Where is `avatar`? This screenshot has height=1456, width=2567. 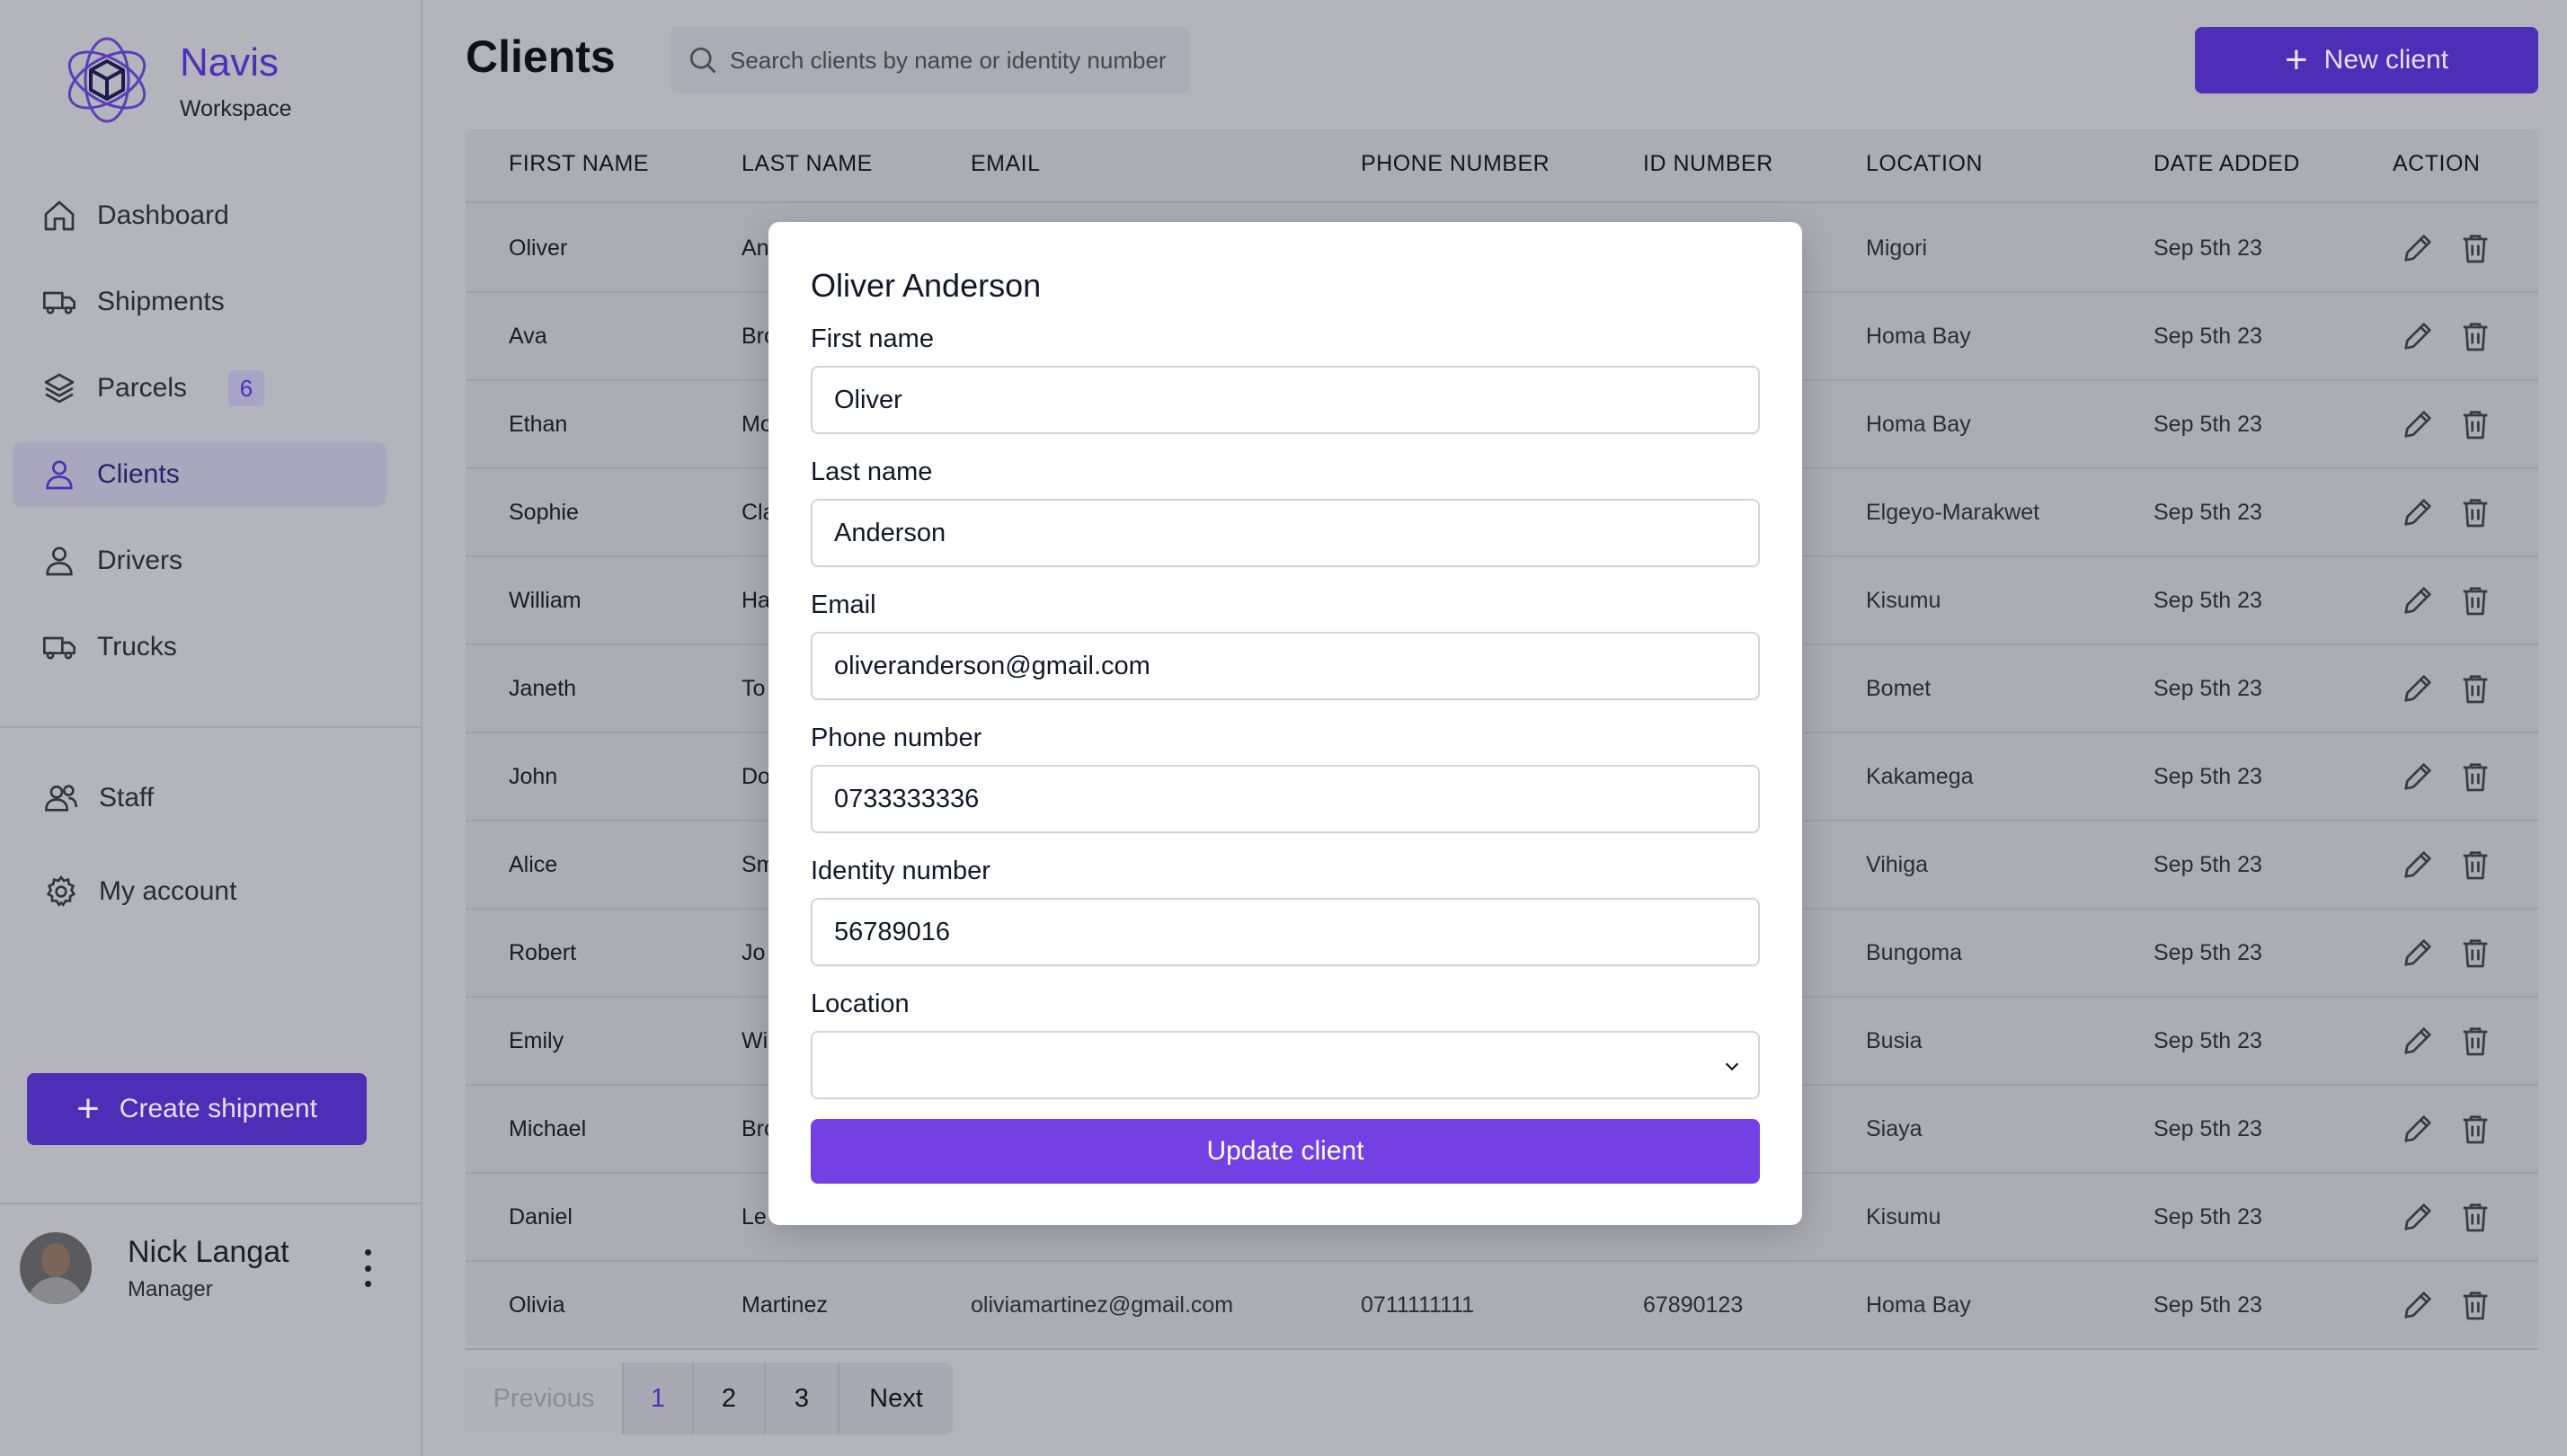 avatar is located at coordinates (56, 1268).